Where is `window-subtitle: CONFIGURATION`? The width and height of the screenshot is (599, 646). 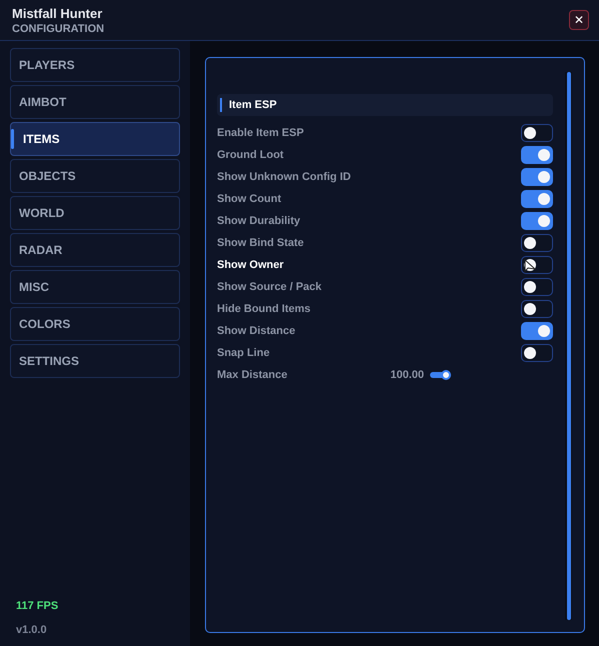
window-subtitle: CONFIGURATION is located at coordinates (59, 28).